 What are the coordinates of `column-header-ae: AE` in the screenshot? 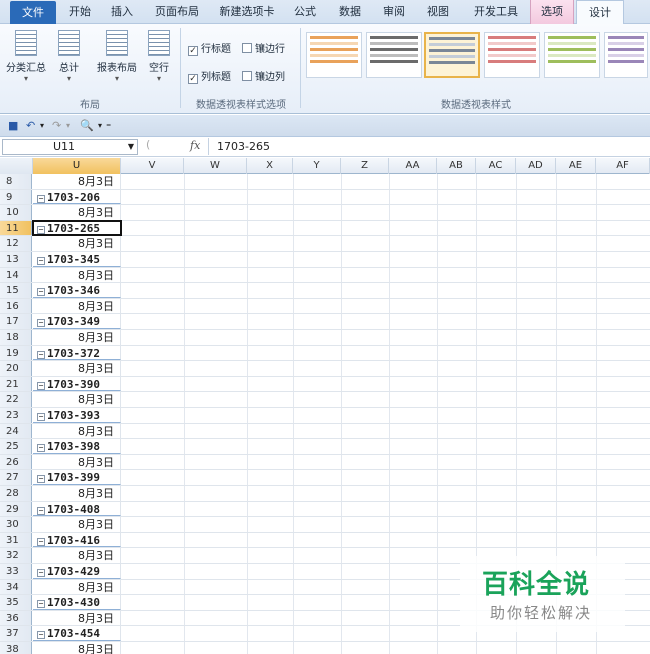 It's located at (576, 166).